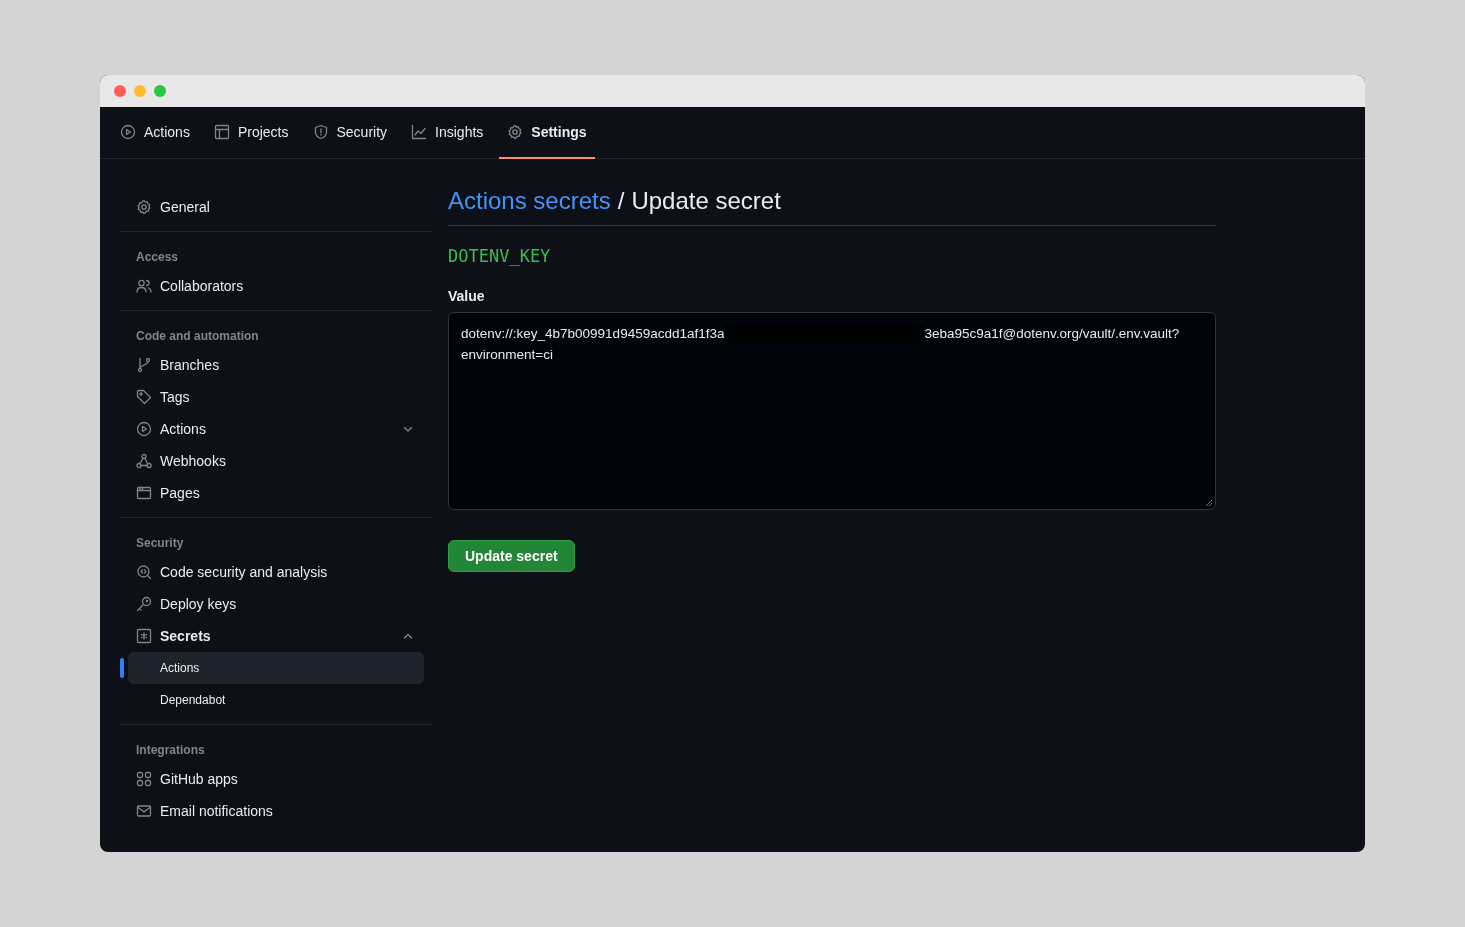 This screenshot has height=927, width=1465. What do you see at coordinates (276, 779) in the screenshot?
I see `sidebar-item: GitHub apps` at bounding box center [276, 779].